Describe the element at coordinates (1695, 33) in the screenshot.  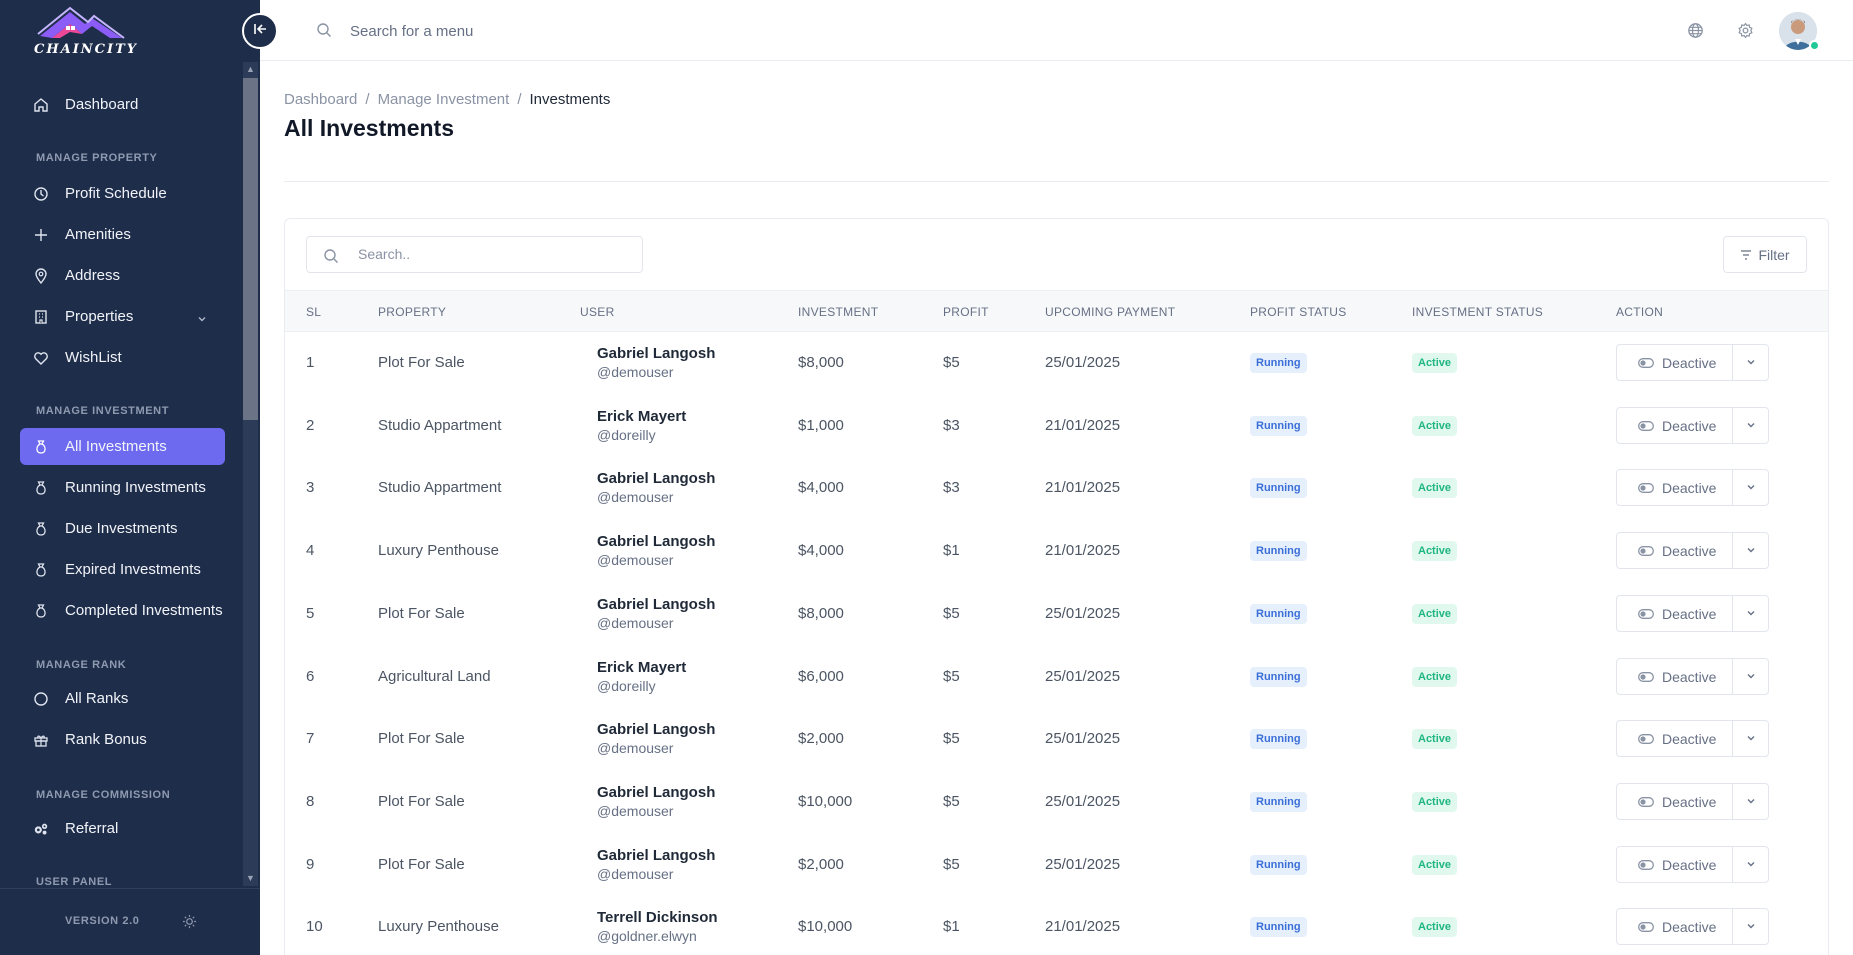
I see `globe-icon` at that location.